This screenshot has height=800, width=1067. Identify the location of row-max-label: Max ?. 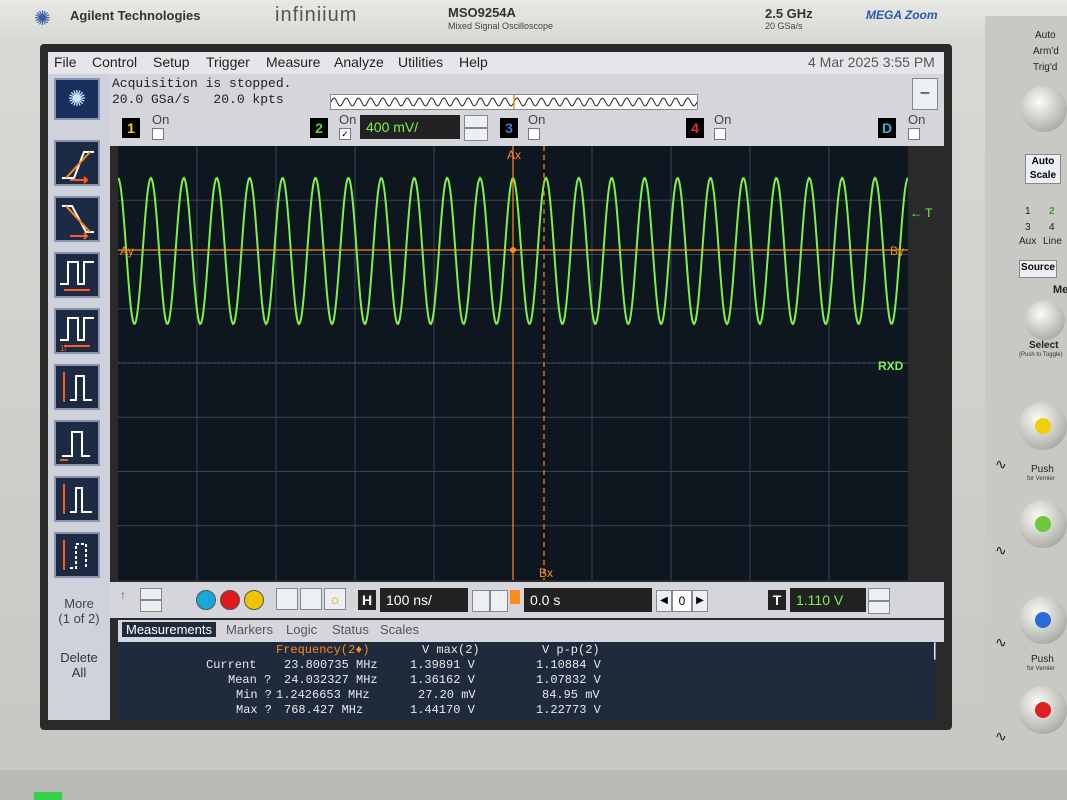
(254, 710).